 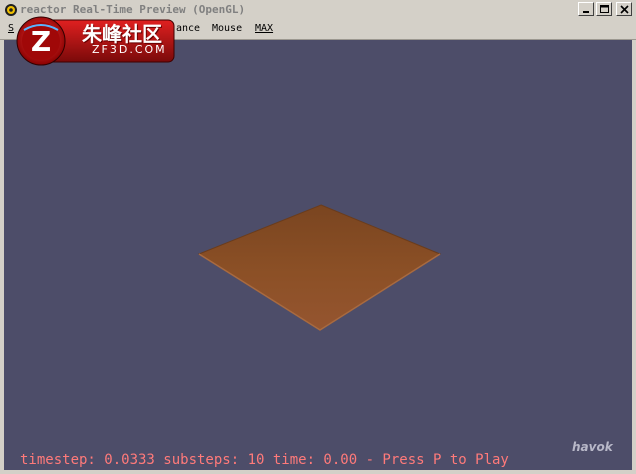 I want to click on scene-canvas, so click(x=319, y=267).